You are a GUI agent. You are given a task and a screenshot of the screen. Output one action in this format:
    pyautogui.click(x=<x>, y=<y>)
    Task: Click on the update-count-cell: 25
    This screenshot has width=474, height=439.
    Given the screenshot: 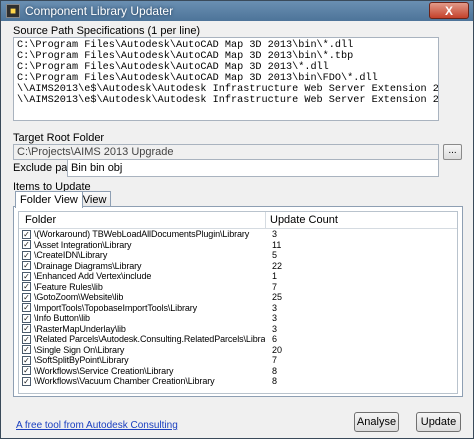 What is the action you would take?
    pyautogui.click(x=277, y=297)
    